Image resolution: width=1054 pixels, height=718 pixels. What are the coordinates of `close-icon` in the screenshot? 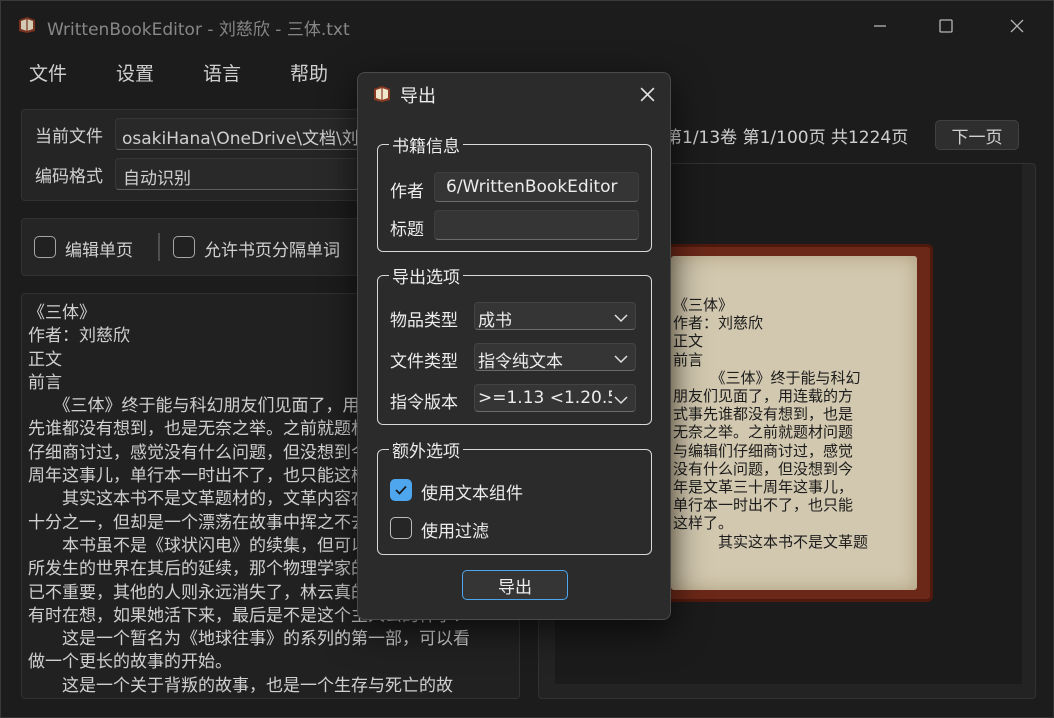 It's located at (647, 94).